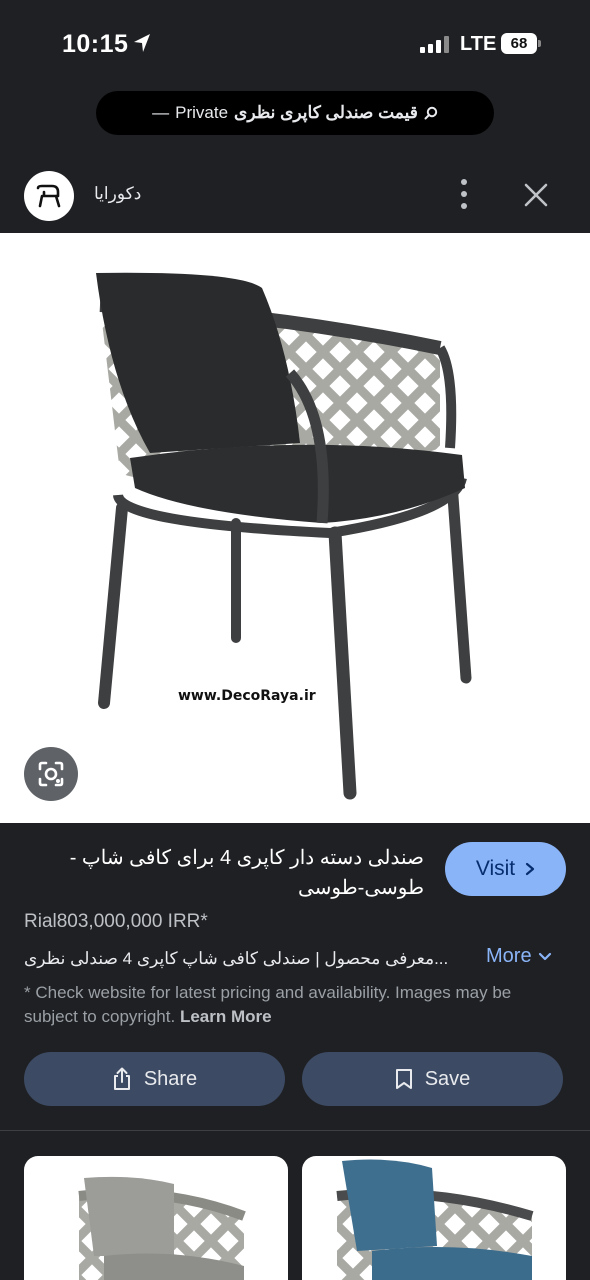 This screenshot has width=590, height=1280. What do you see at coordinates (162, 1228) in the screenshot?
I see `gray-chair-thumbnail` at bounding box center [162, 1228].